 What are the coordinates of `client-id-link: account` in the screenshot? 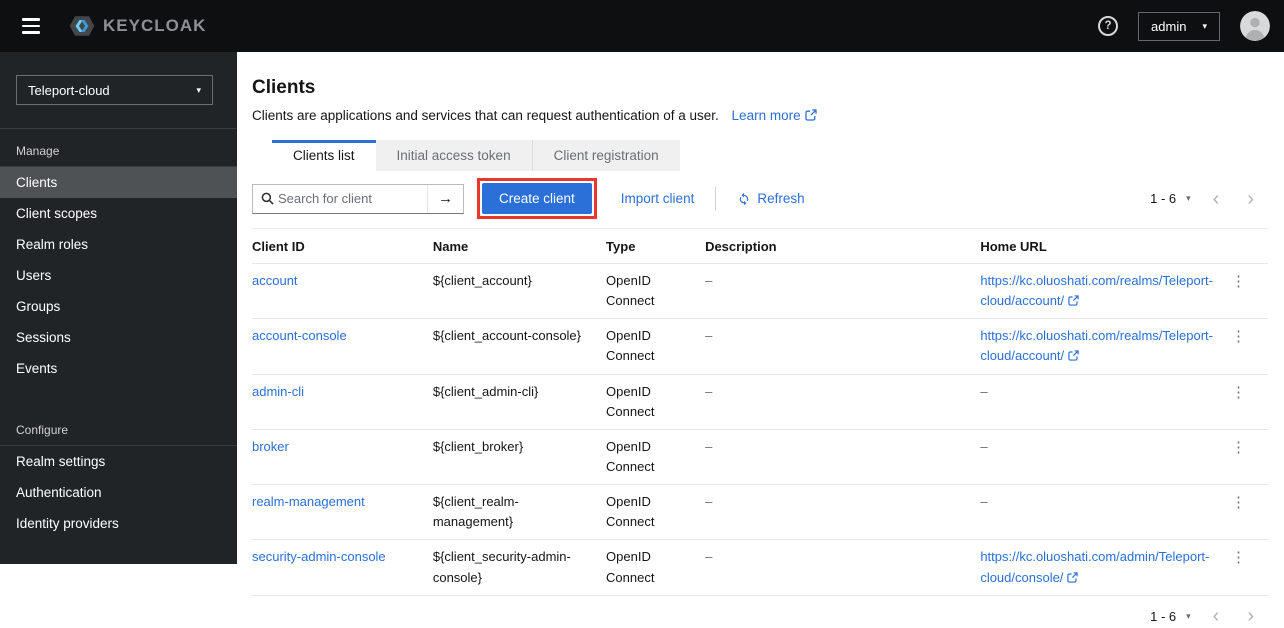 It's located at (275, 280).